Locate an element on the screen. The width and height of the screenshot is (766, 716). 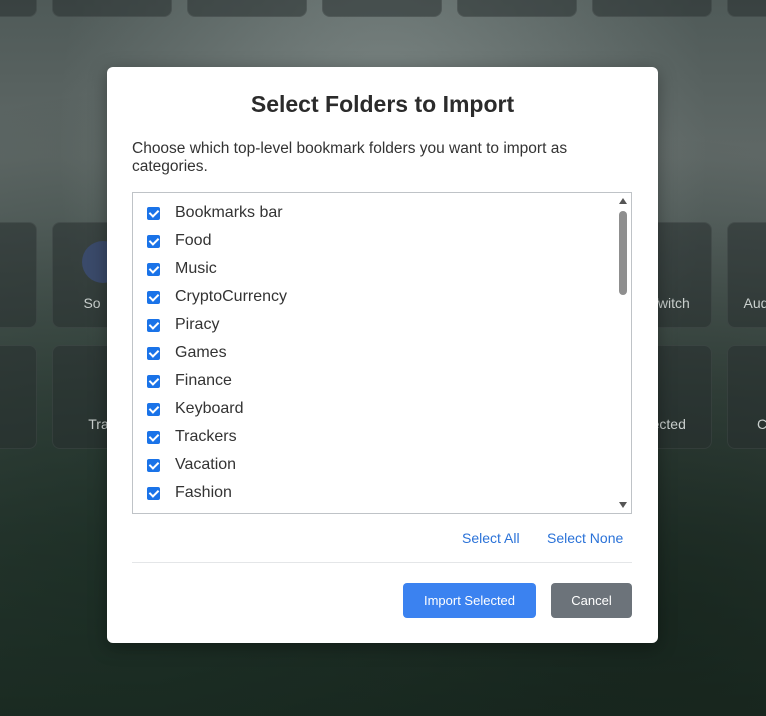
folder-label: Finance is located at coordinates (203, 380).